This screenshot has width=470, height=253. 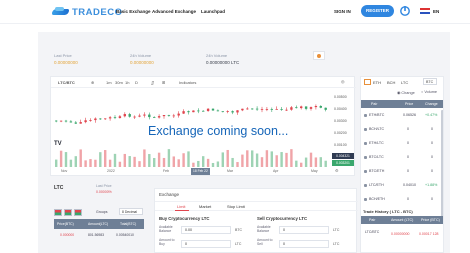 What do you see at coordinates (205, 206) in the screenshot?
I see `tab-market: Market` at bounding box center [205, 206].